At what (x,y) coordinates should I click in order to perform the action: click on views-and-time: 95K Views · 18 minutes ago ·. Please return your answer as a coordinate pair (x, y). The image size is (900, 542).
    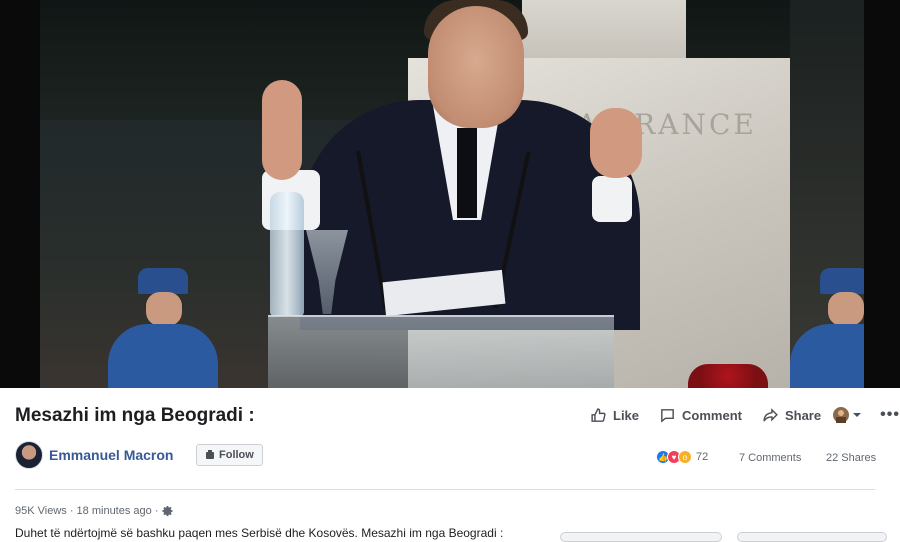
    Looking at the image, I should click on (87, 511).